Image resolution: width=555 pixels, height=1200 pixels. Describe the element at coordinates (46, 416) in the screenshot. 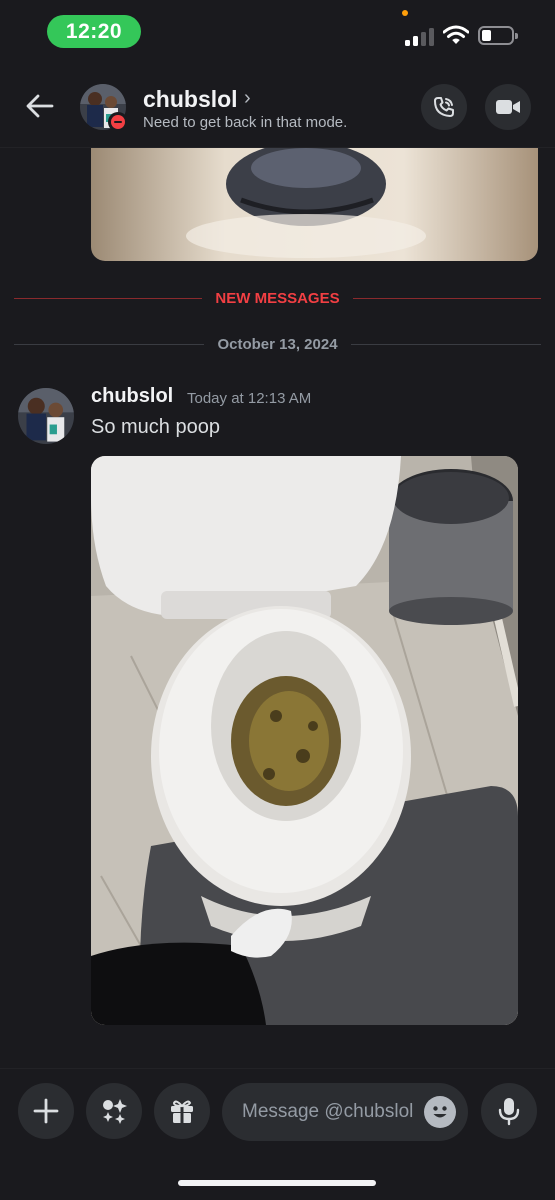

I see `message-avatar` at that location.